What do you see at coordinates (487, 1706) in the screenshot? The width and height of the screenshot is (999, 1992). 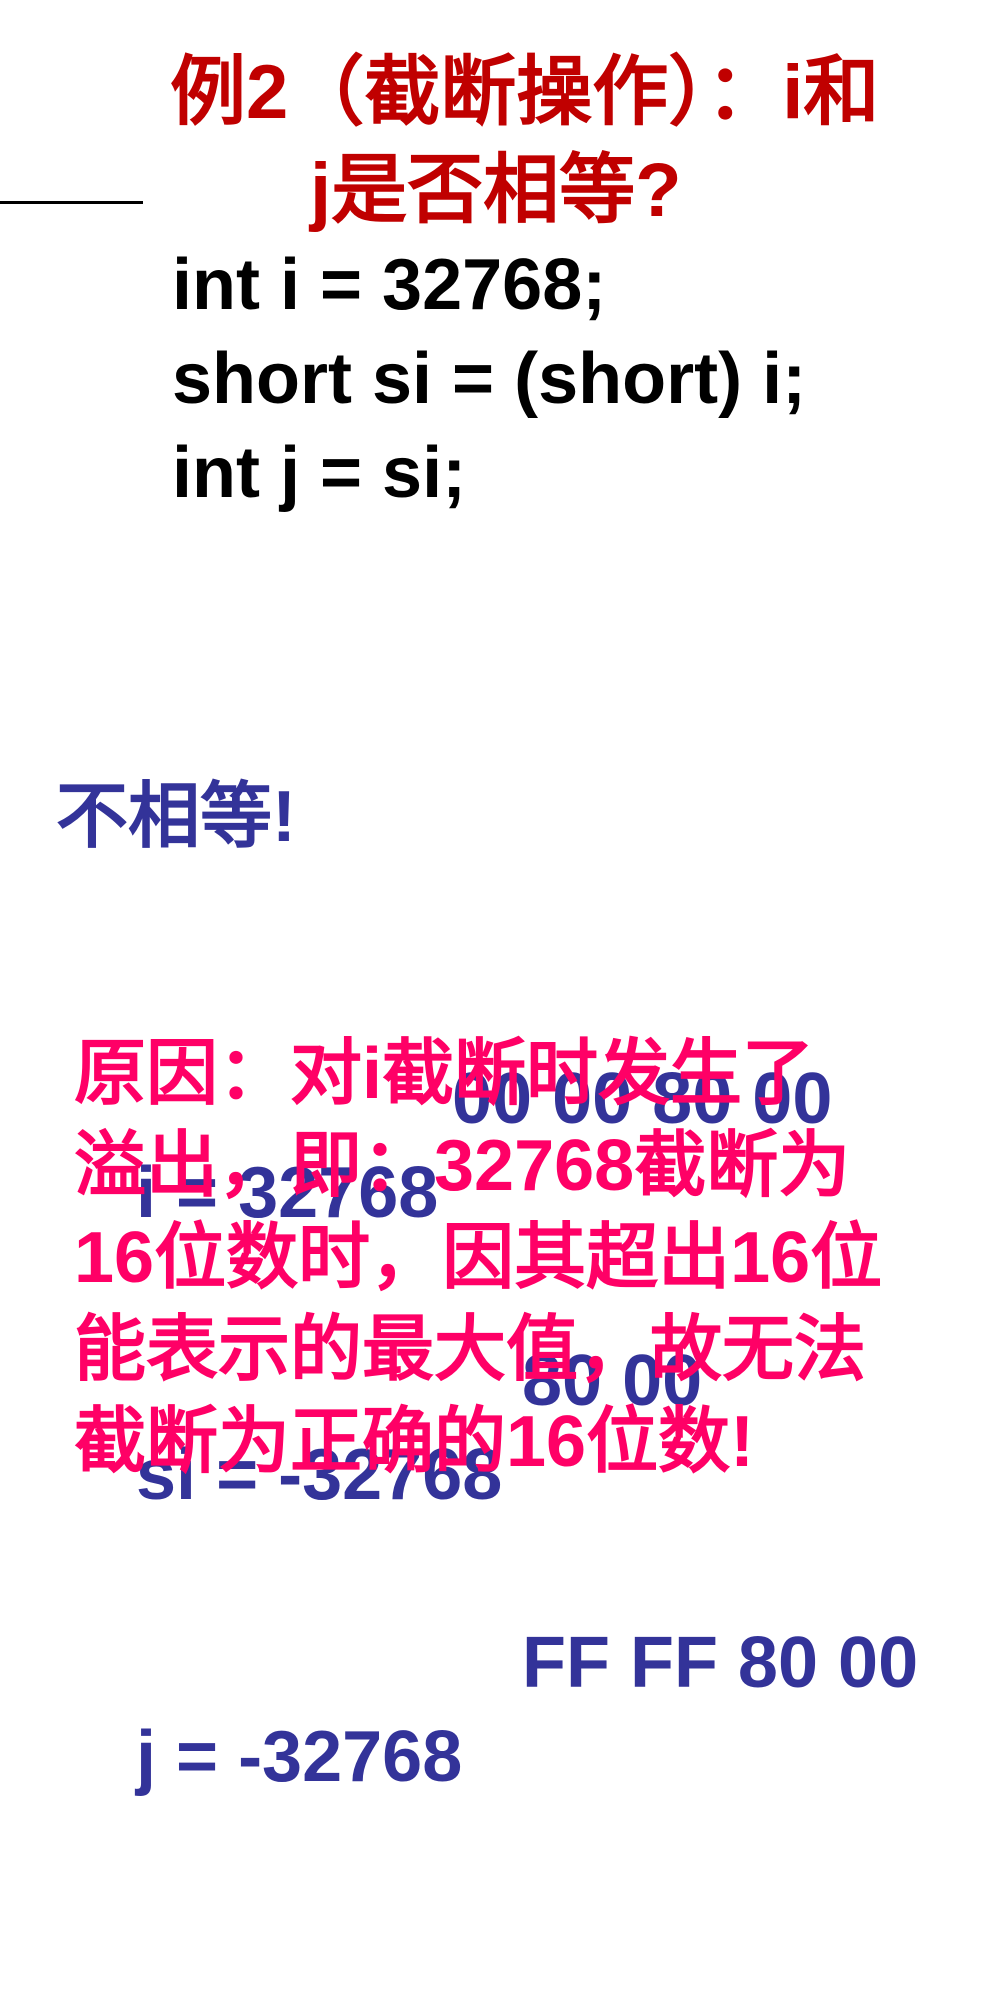 I see `value-row: j = -32768 FF FF 80 00` at bounding box center [487, 1706].